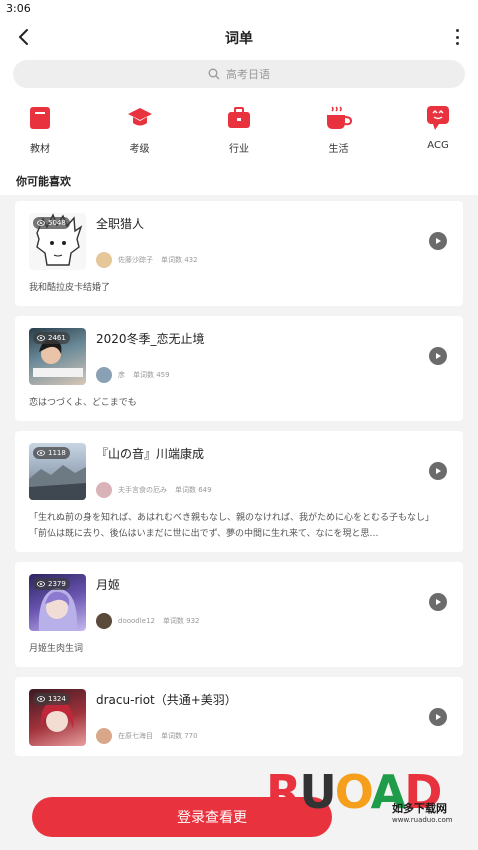  Describe the element at coordinates (40, 149) in the screenshot. I see `category-label: 教材` at that location.